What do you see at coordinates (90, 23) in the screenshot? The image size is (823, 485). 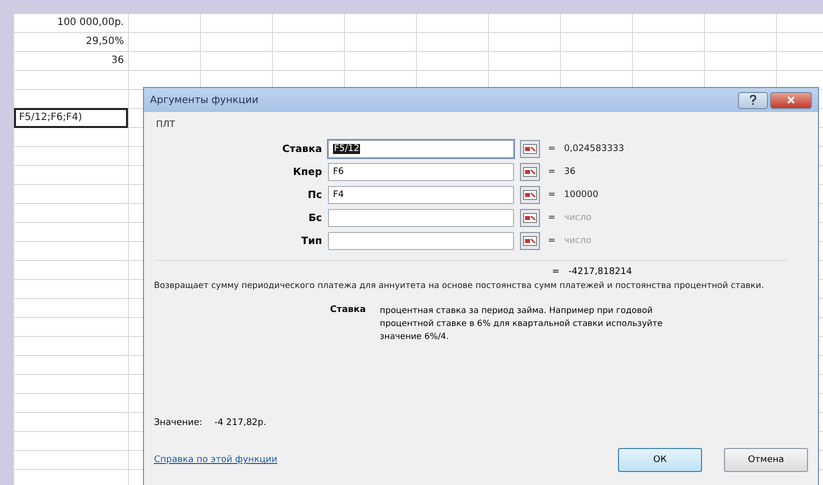 I see `table-cell-text: 100 000,00р.` at bounding box center [90, 23].